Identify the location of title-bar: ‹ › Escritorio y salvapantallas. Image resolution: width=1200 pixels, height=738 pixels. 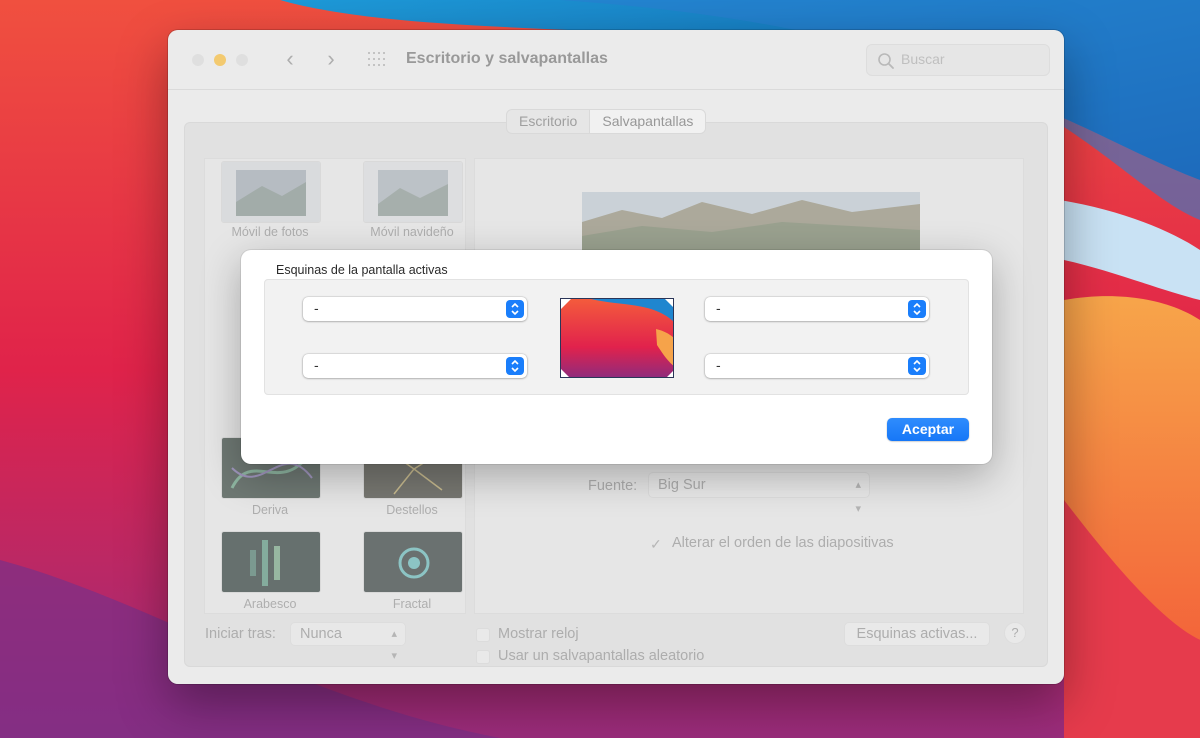
(616, 60).